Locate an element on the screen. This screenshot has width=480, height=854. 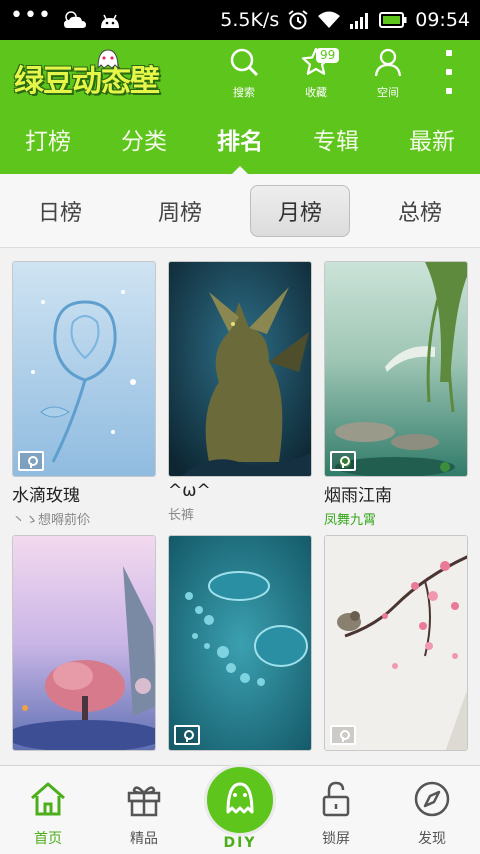
fantasy-tree-image is located at coordinates (84, 643).